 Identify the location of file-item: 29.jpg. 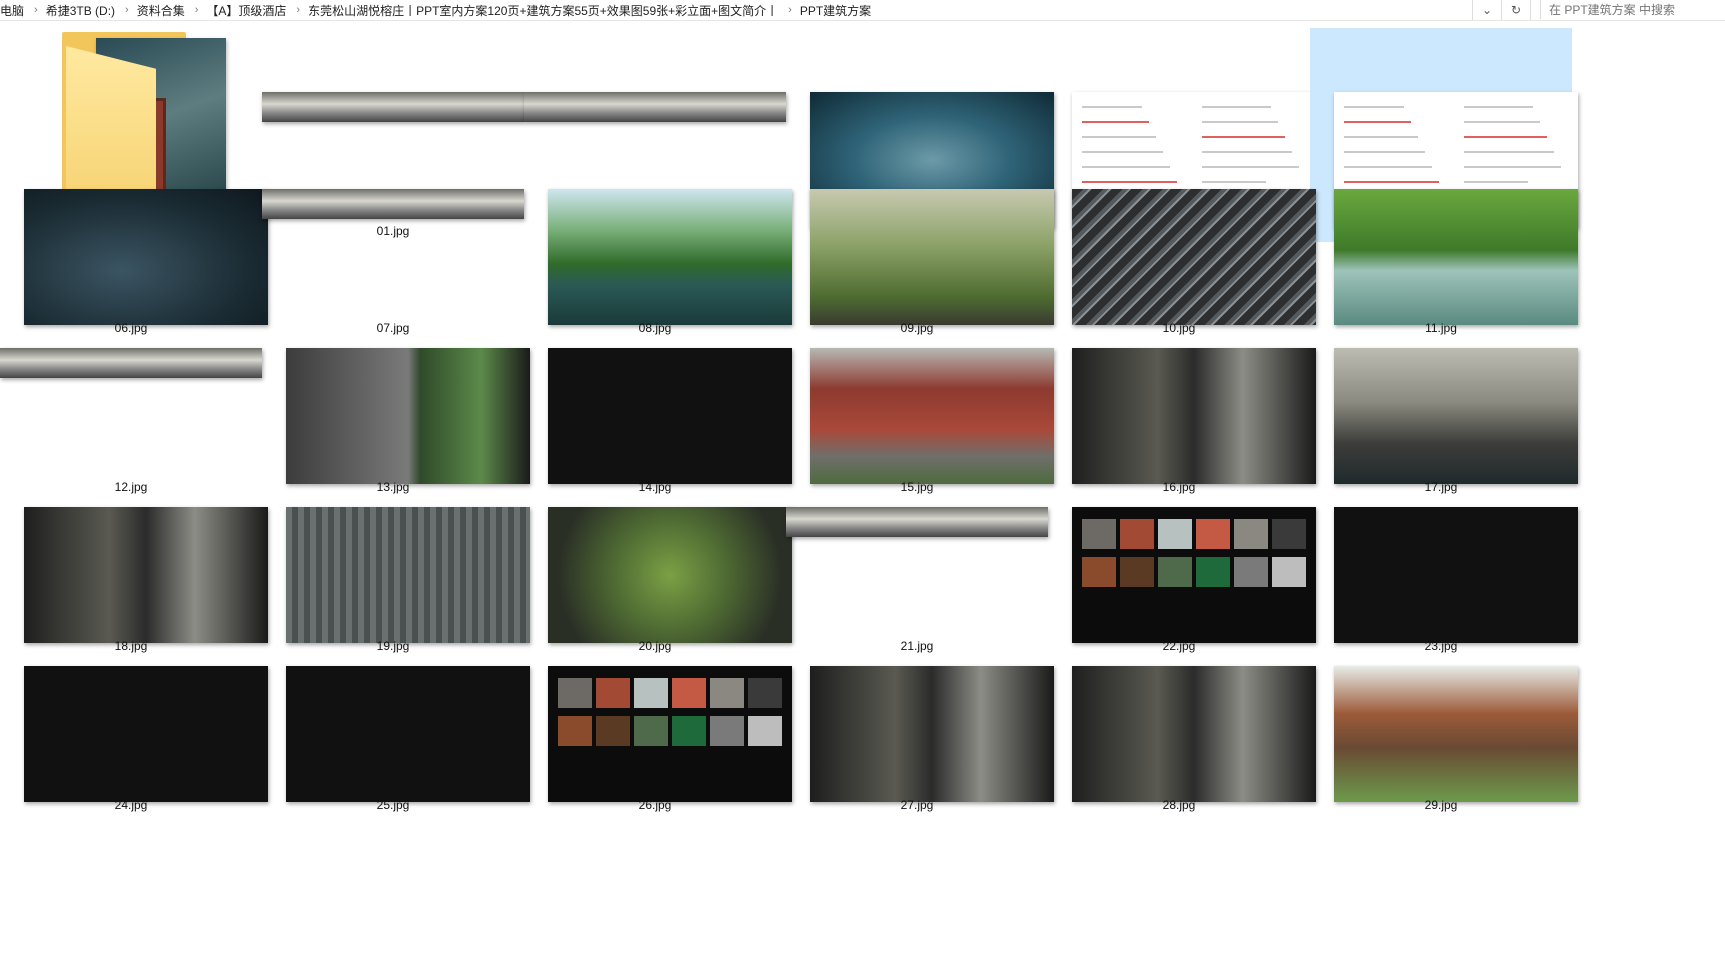
(1444, 737).